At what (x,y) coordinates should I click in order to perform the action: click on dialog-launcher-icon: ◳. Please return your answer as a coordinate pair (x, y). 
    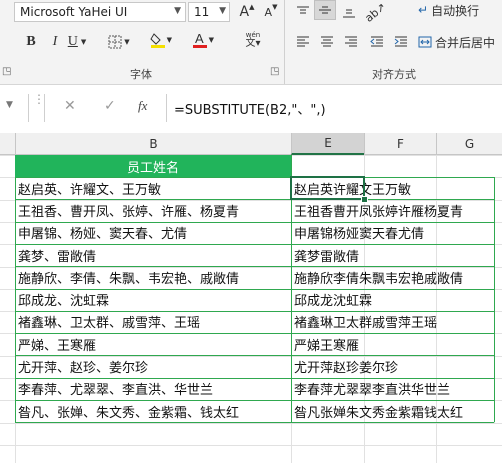
    Looking at the image, I should click on (274, 71).